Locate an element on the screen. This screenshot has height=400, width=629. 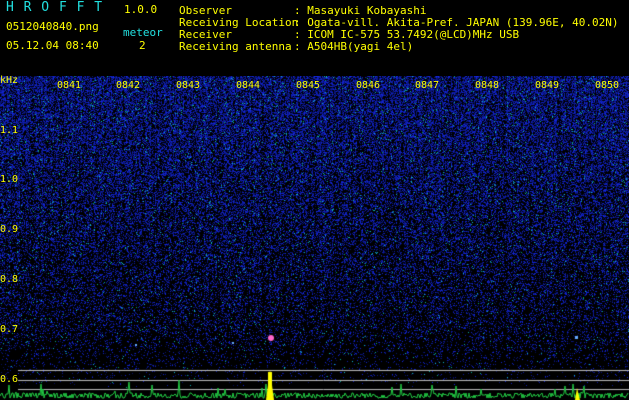
file-name: 0512040840.png is located at coordinates (52, 26).